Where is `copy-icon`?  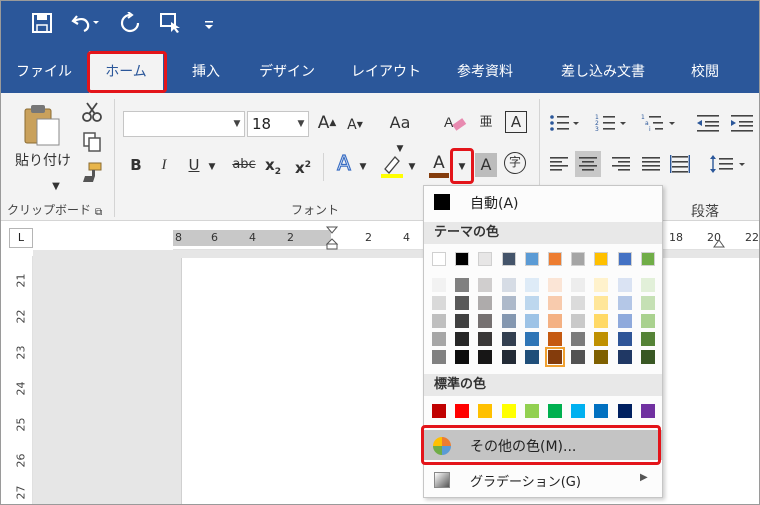 copy-icon is located at coordinates (92, 143).